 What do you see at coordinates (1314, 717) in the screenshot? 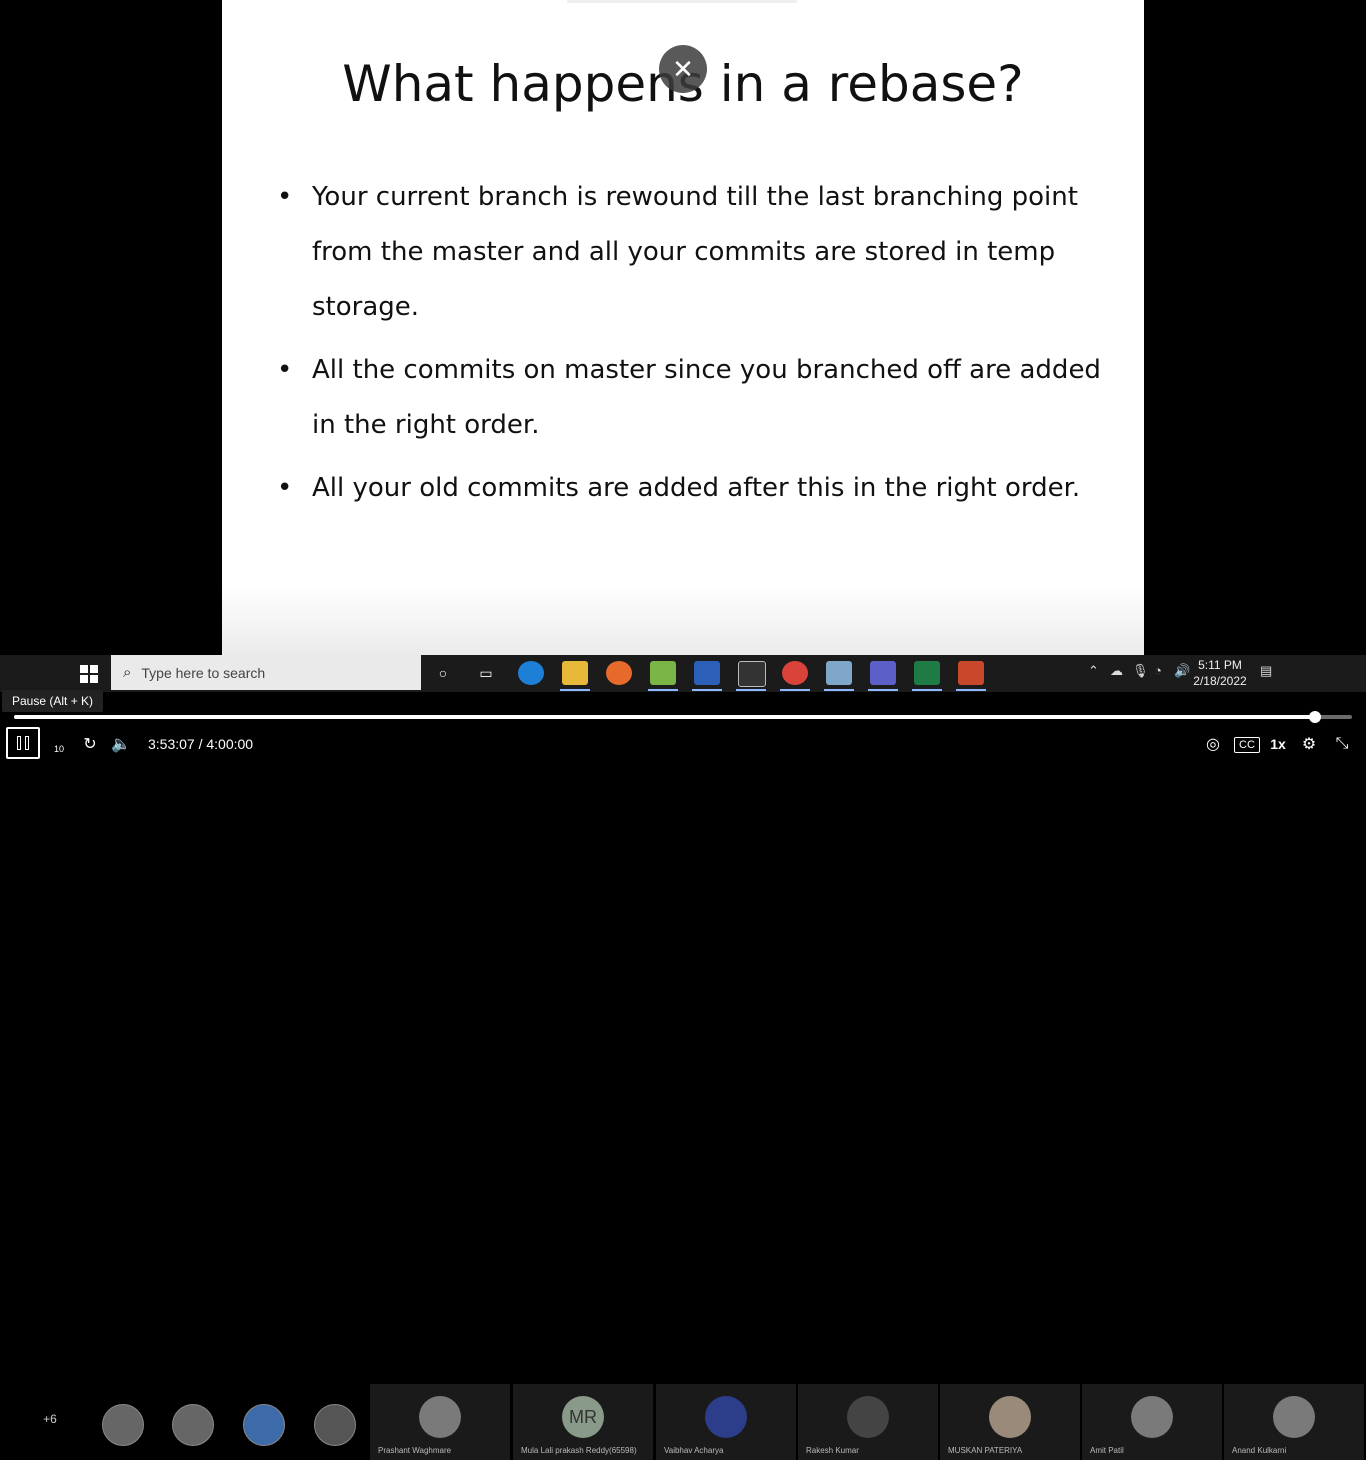
I see `seek-bar-handle` at bounding box center [1314, 717].